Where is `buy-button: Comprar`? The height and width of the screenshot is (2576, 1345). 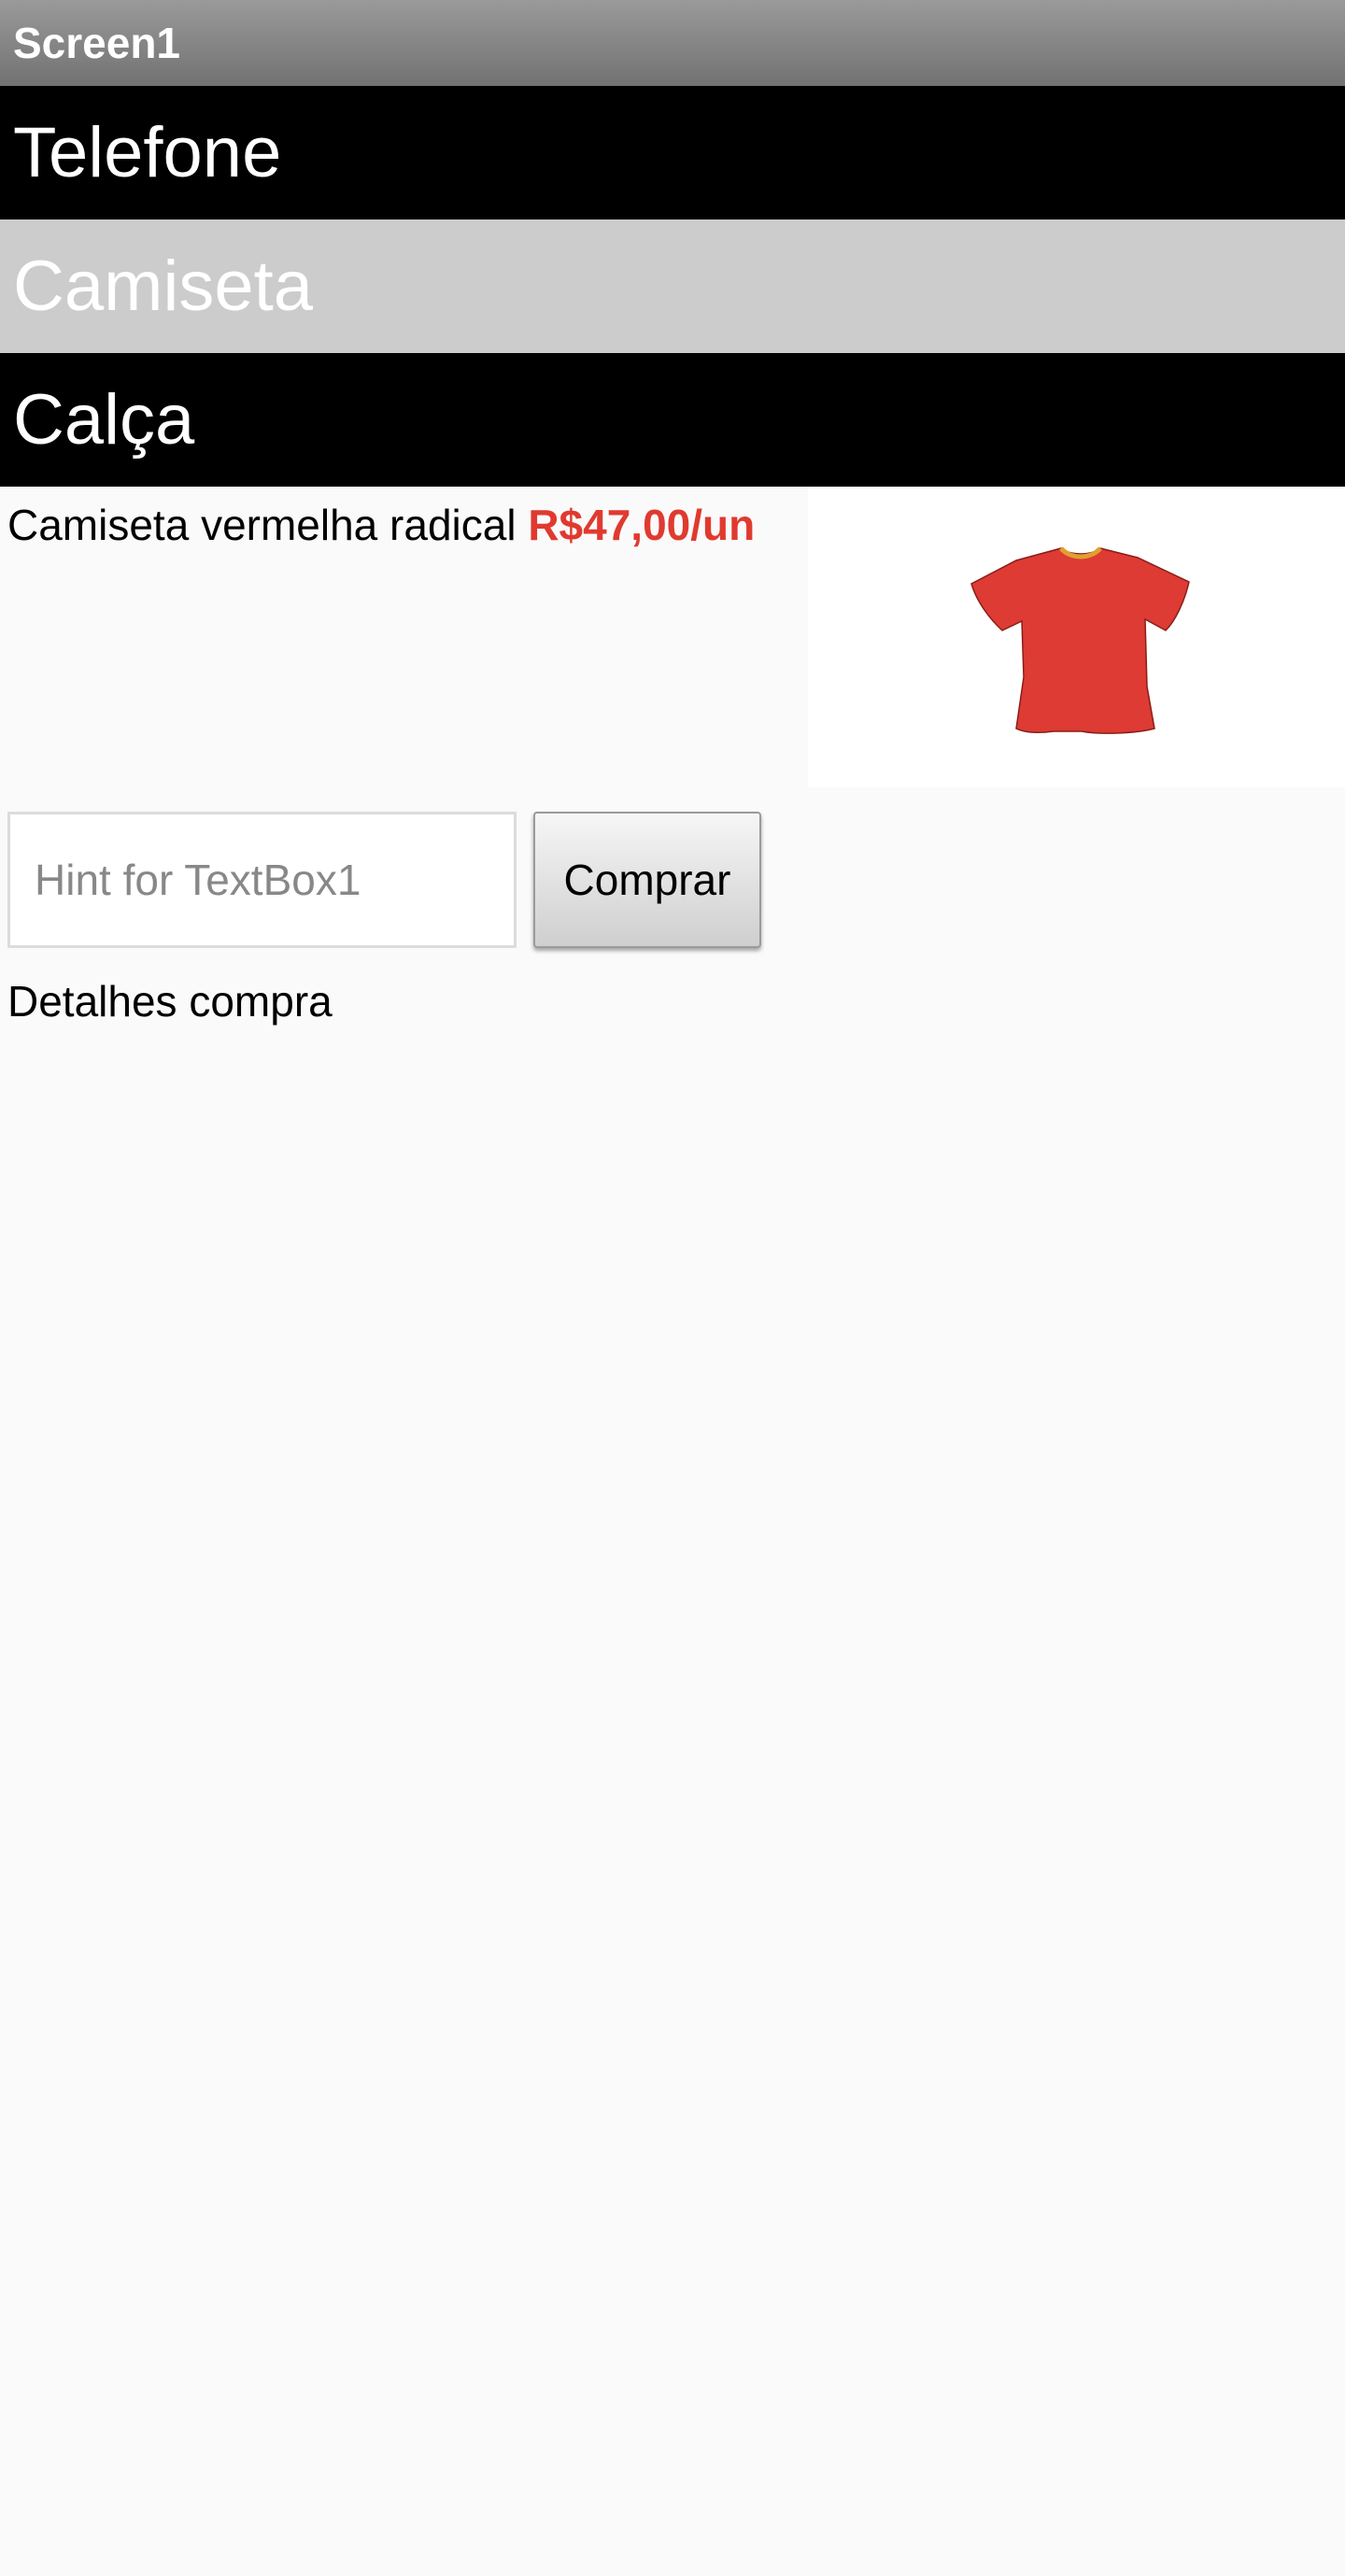 buy-button: Comprar is located at coordinates (647, 880).